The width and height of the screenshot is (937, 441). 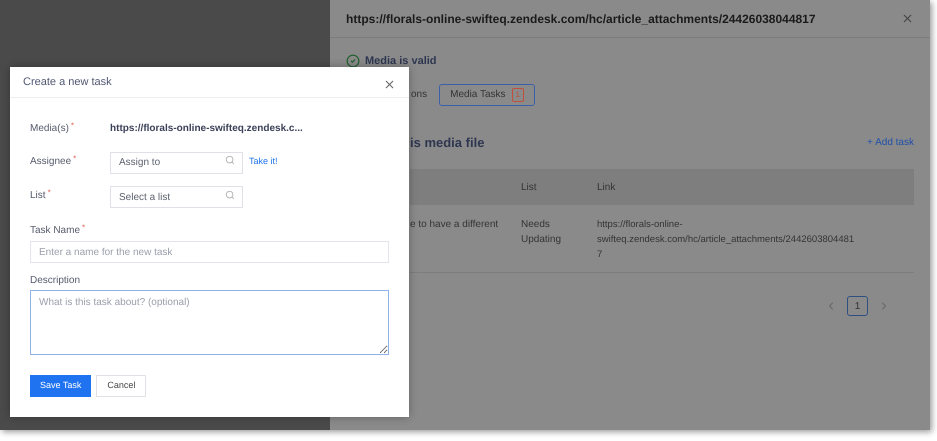 What do you see at coordinates (176, 163) in the screenshot?
I see `search-field: Assign to` at bounding box center [176, 163].